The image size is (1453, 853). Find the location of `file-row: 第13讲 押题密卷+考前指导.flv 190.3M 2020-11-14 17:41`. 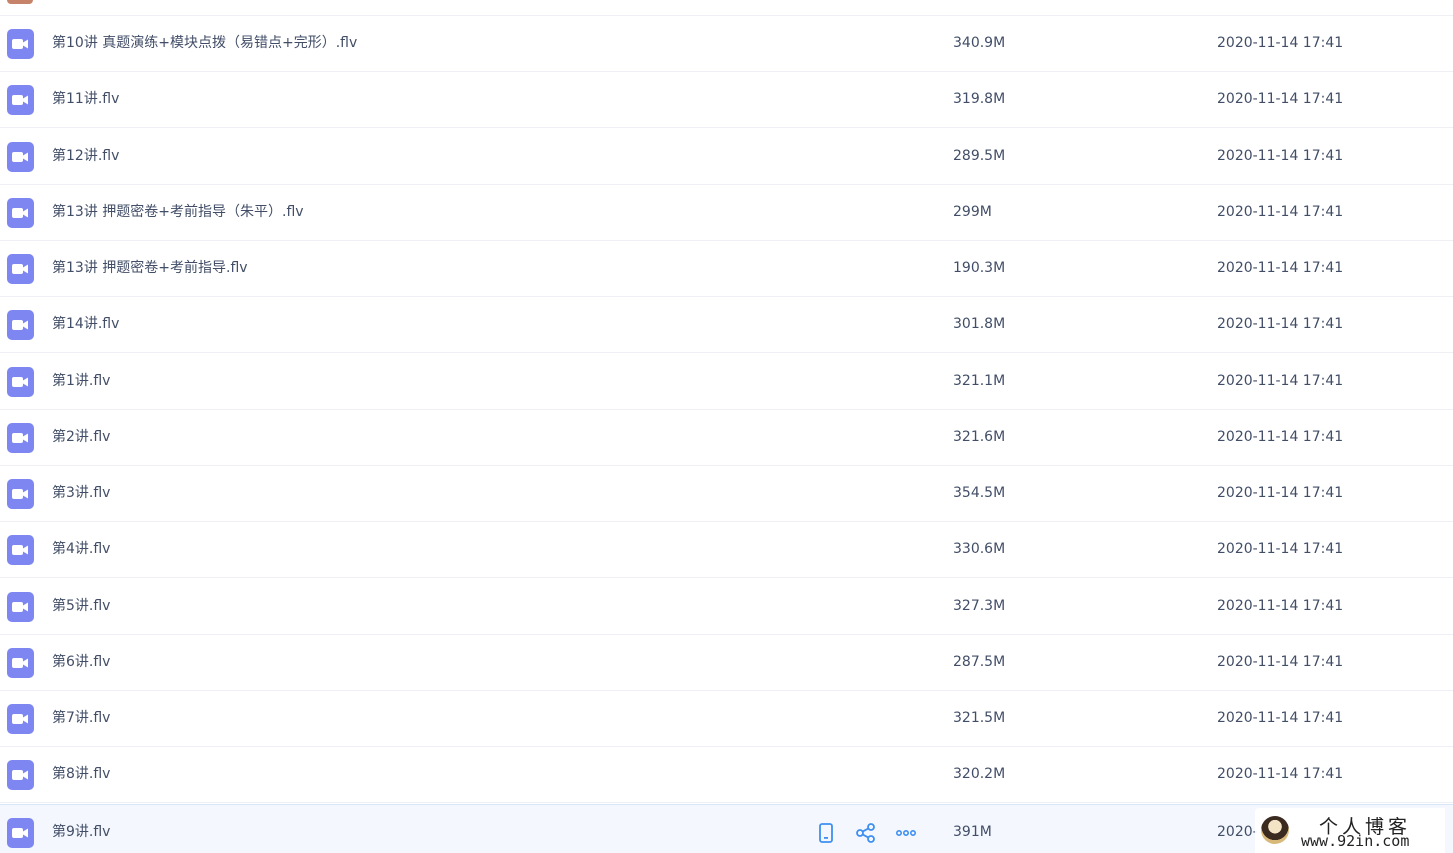

file-row: 第13讲 押题密卷+考前指导.flv 190.3M 2020-11-14 17:41 is located at coordinates (726, 269).